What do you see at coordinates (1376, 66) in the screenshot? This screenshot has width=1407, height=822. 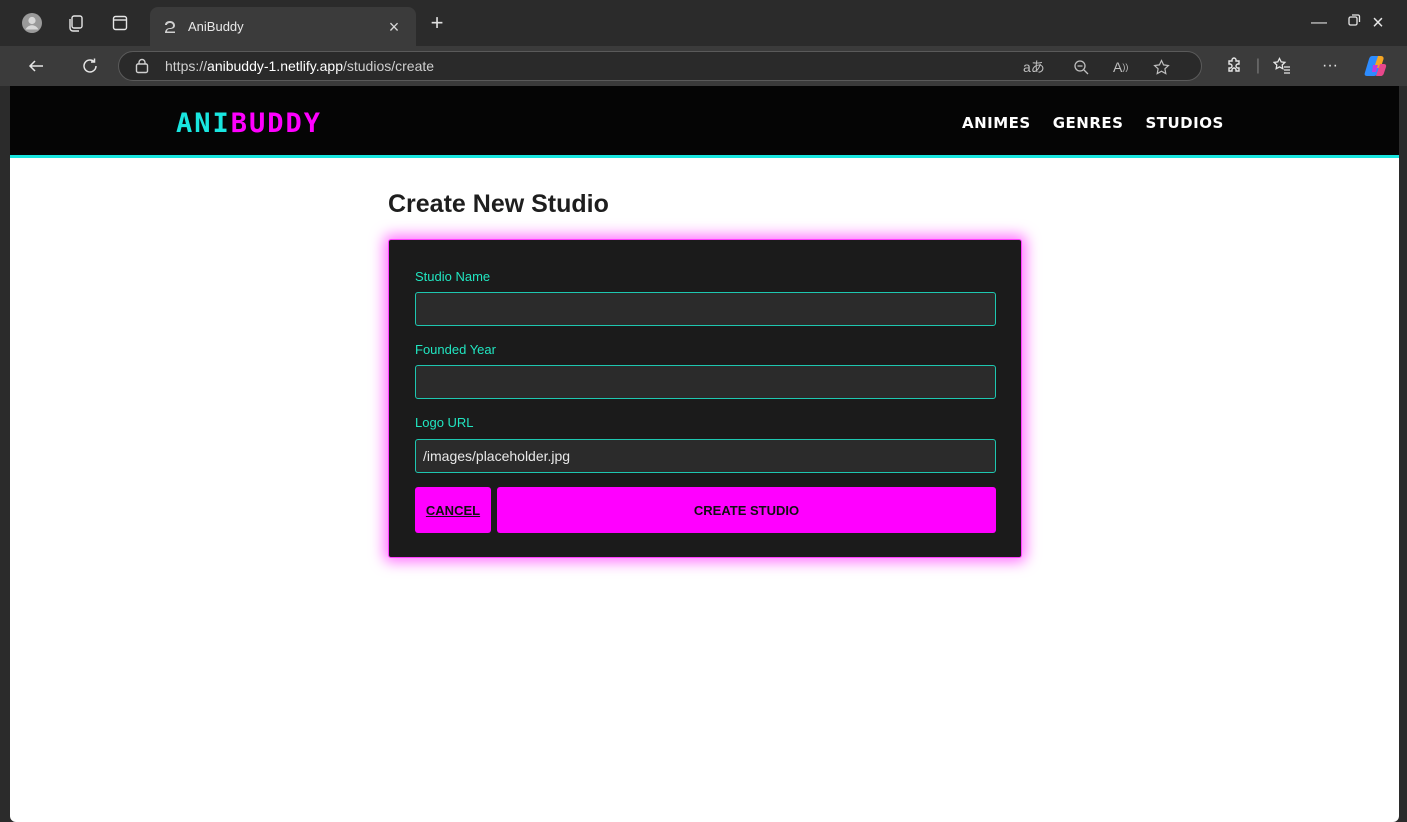 I see `copilot-icon` at bounding box center [1376, 66].